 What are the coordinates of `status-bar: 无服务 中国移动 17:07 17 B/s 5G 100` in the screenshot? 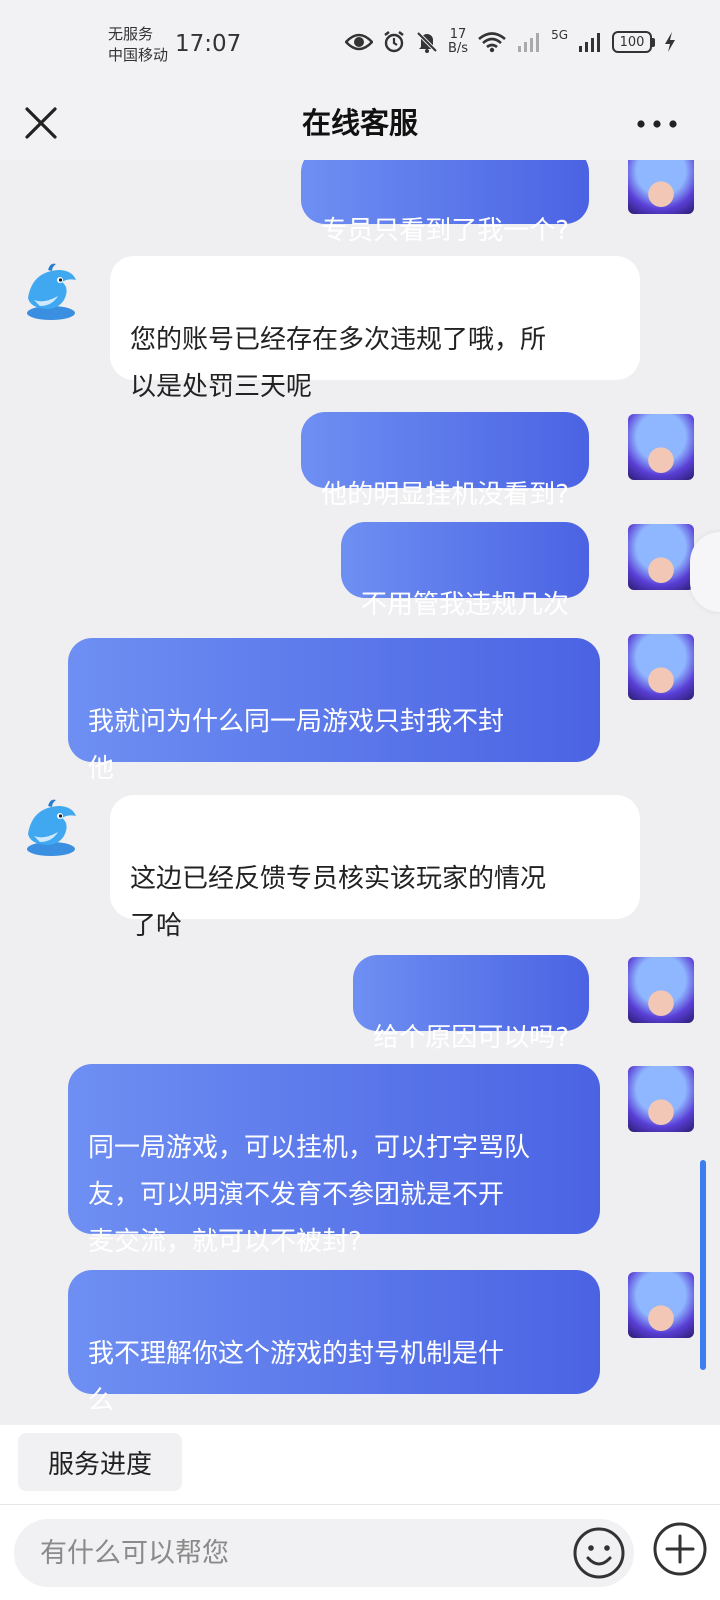 It's located at (360, 46).